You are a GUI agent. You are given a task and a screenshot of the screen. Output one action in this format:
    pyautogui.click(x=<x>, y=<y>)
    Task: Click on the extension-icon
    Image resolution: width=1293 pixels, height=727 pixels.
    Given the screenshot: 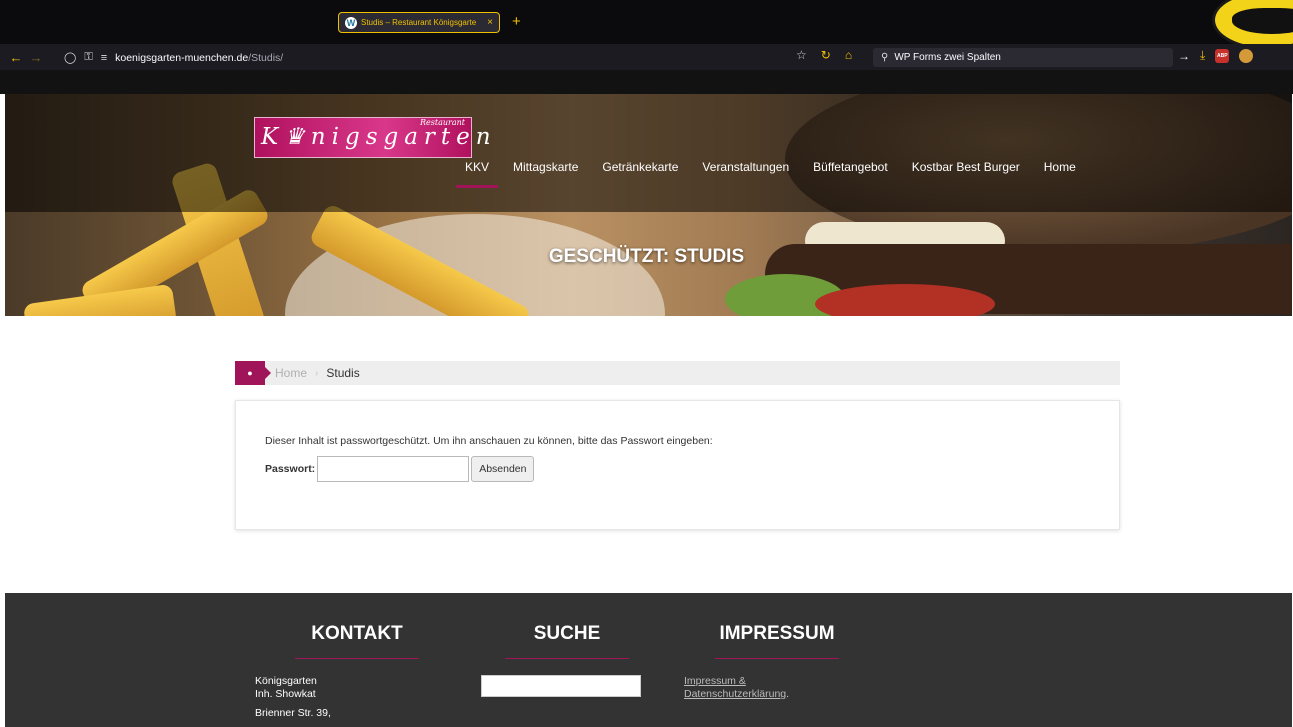 What is the action you would take?
    pyautogui.click(x=1246, y=55)
    